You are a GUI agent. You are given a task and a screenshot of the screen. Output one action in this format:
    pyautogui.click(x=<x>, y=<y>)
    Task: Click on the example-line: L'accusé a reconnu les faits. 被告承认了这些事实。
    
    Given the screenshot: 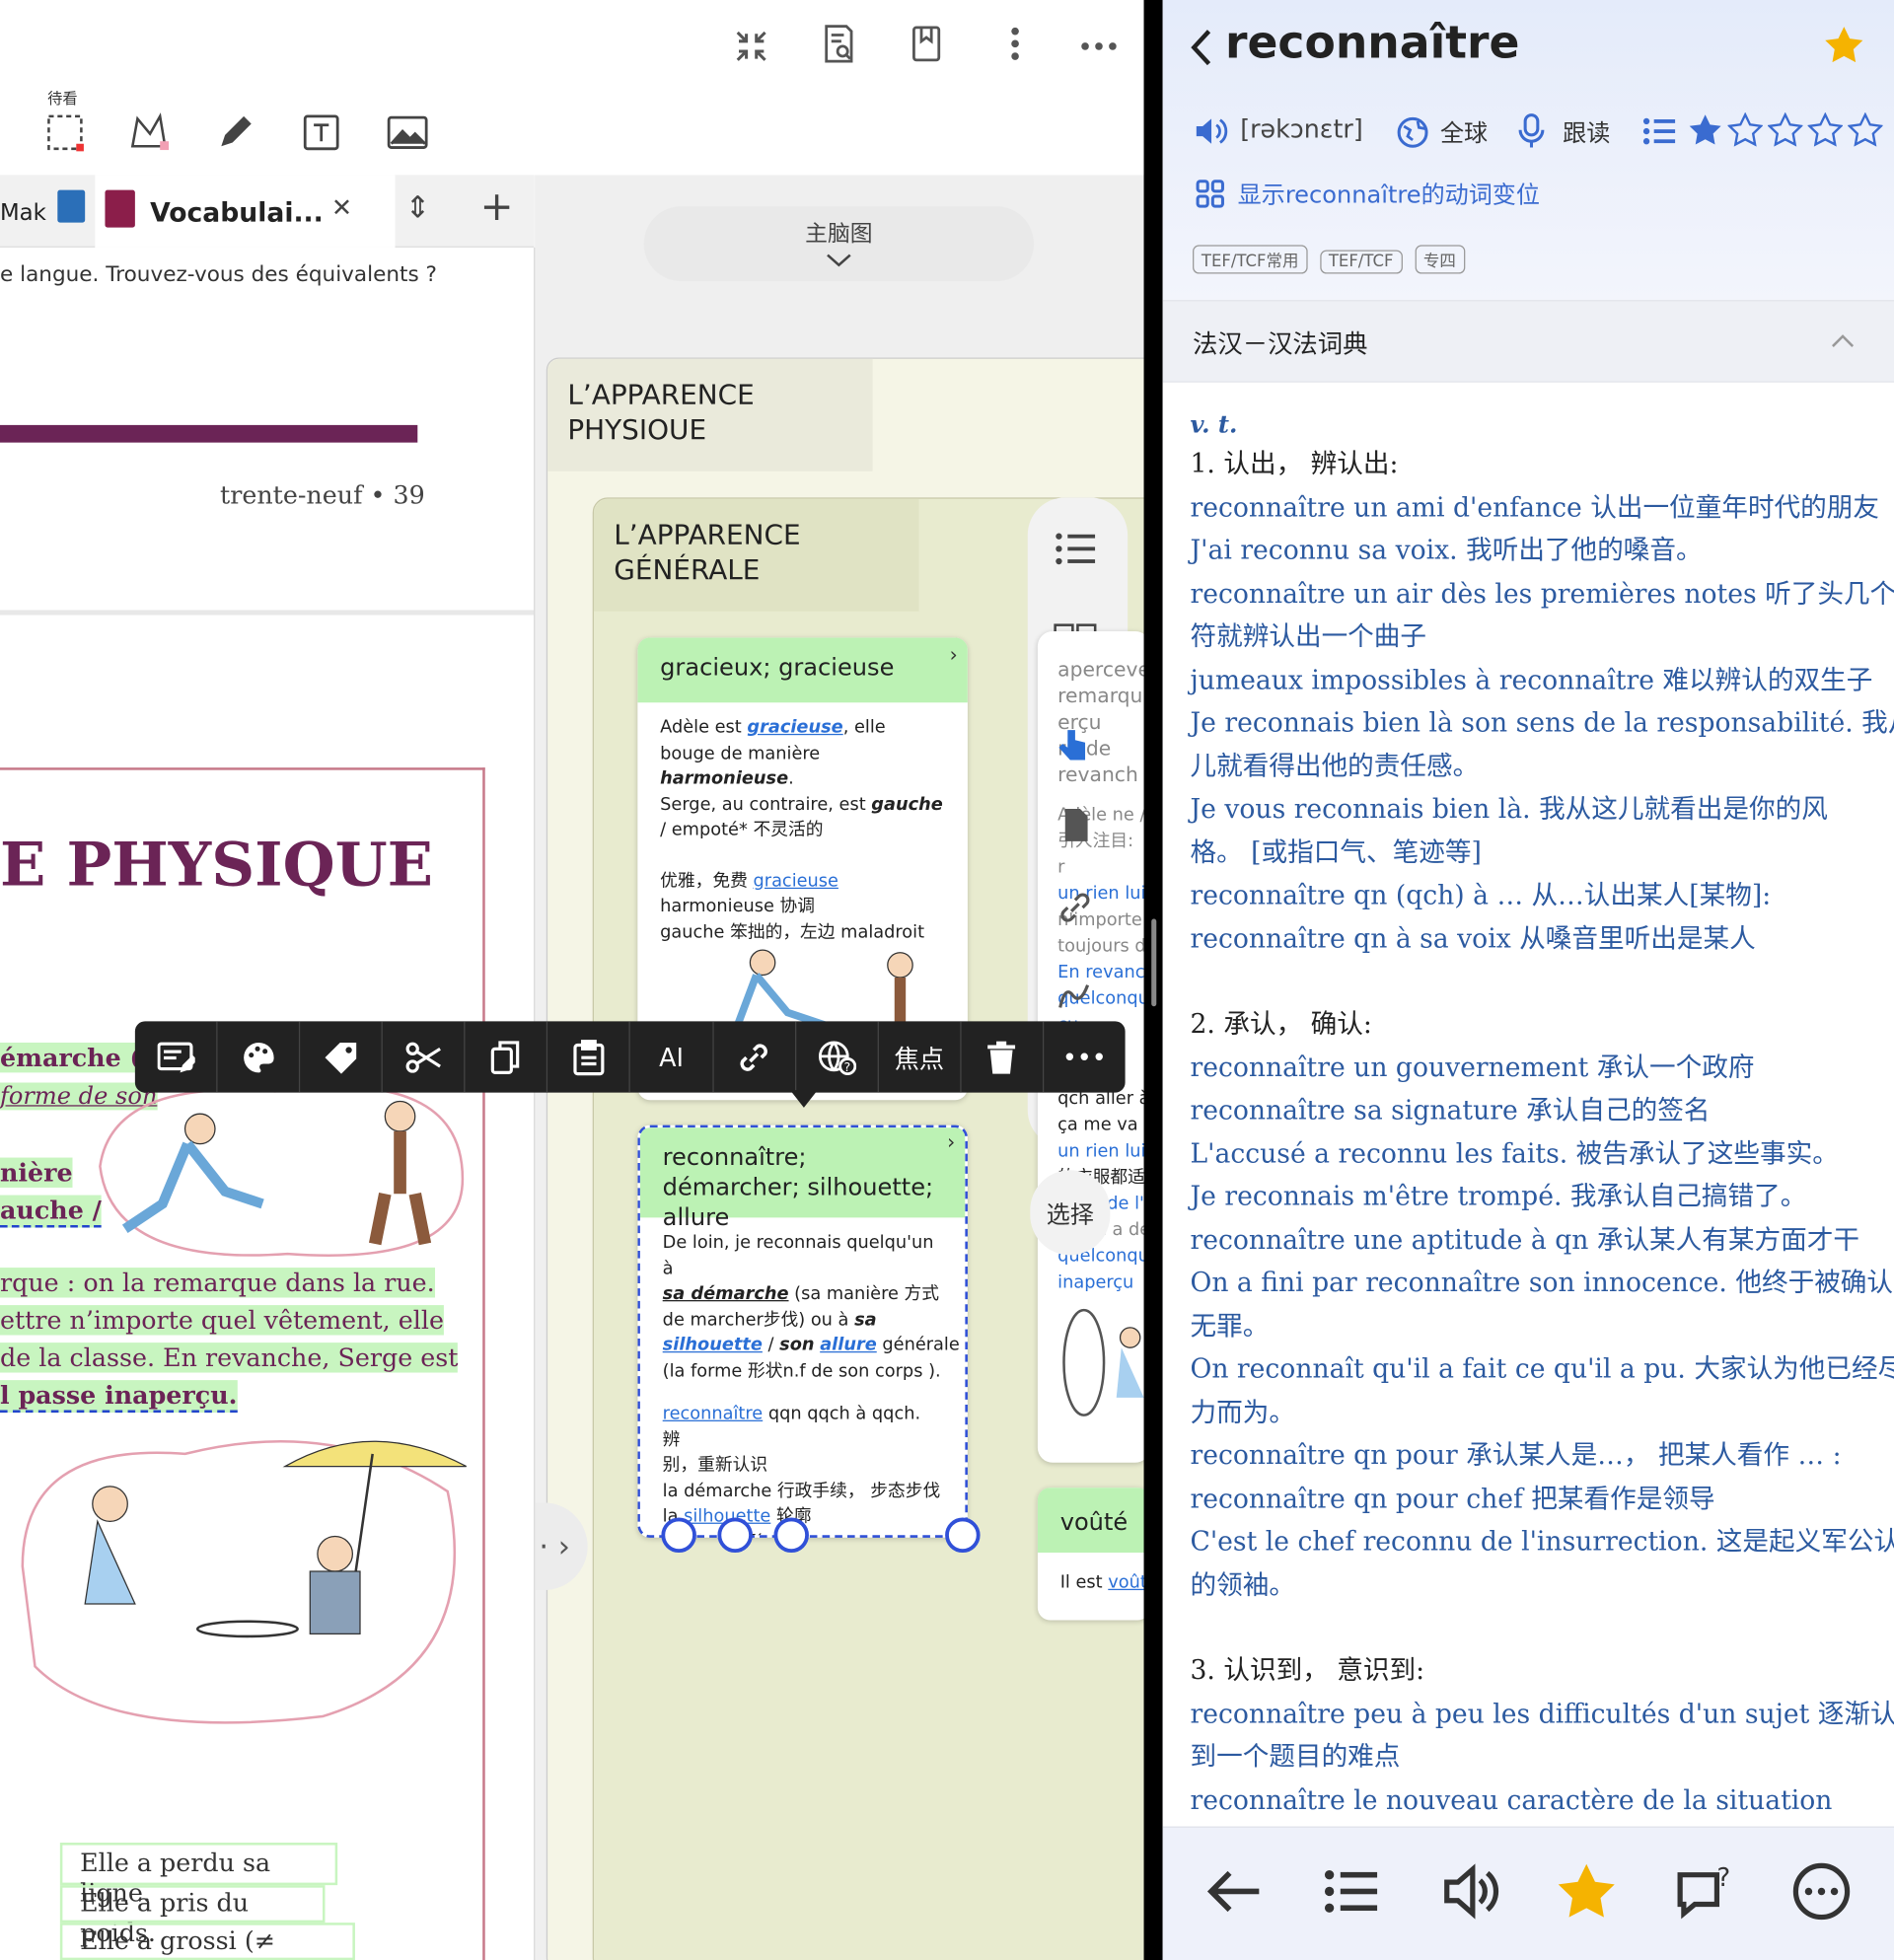 What is the action you would take?
    pyautogui.click(x=1528, y=1154)
    